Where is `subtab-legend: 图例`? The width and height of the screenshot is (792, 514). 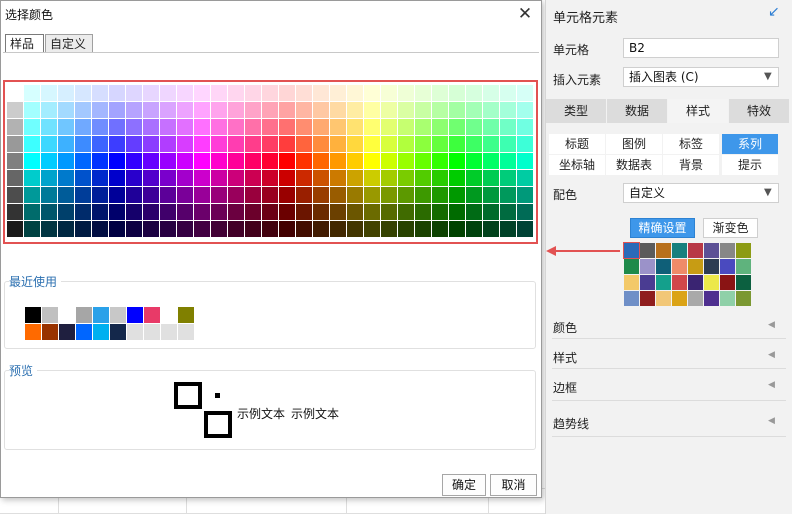 subtab-legend: 图例 is located at coordinates (634, 144).